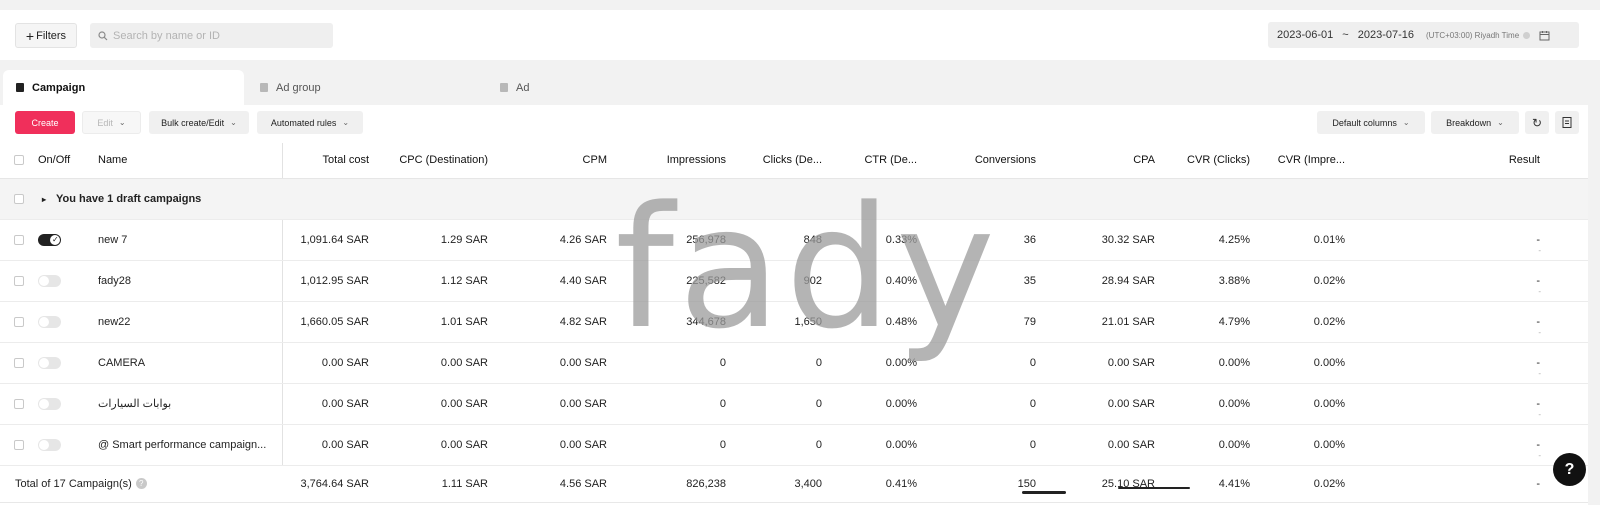 The height and width of the screenshot is (505, 1600). Describe the element at coordinates (186, 161) in the screenshot. I see `col-name: Name` at that location.